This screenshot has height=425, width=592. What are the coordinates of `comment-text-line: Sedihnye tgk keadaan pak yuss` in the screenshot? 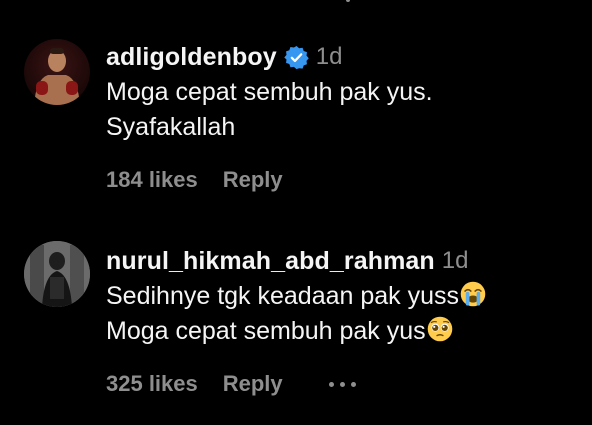 It's located at (344, 296).